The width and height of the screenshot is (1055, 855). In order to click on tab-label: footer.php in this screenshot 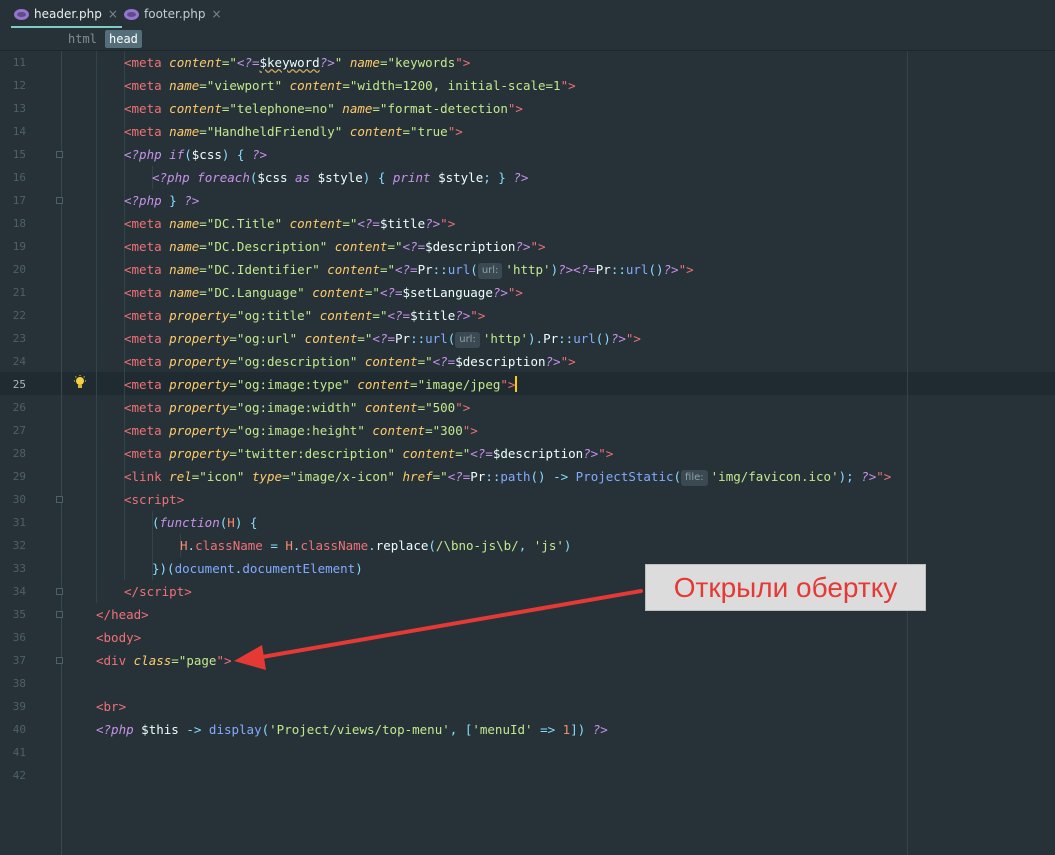, I will do `click(175, 14)`.